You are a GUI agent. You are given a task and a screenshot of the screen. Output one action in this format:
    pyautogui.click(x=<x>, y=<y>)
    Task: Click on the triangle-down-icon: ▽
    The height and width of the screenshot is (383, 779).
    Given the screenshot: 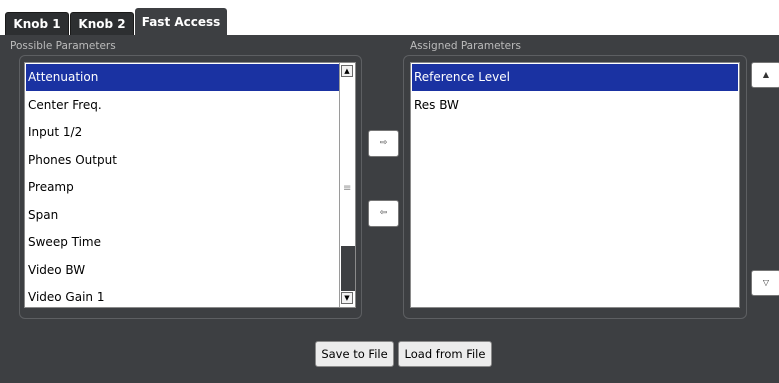 What is the action you would take?
    pyautogui.click(x=766, y=282)
    